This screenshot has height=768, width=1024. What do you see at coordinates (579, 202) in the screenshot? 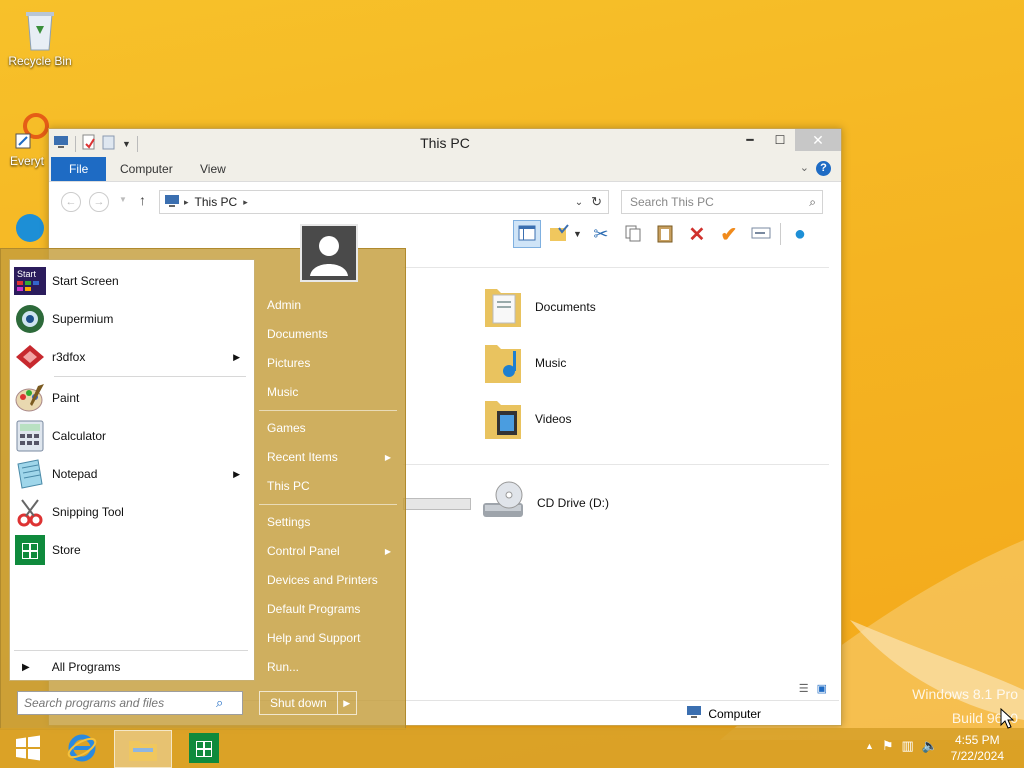
I see `address-dropdown-icon: ⌄` at bounding box center [579, 202].